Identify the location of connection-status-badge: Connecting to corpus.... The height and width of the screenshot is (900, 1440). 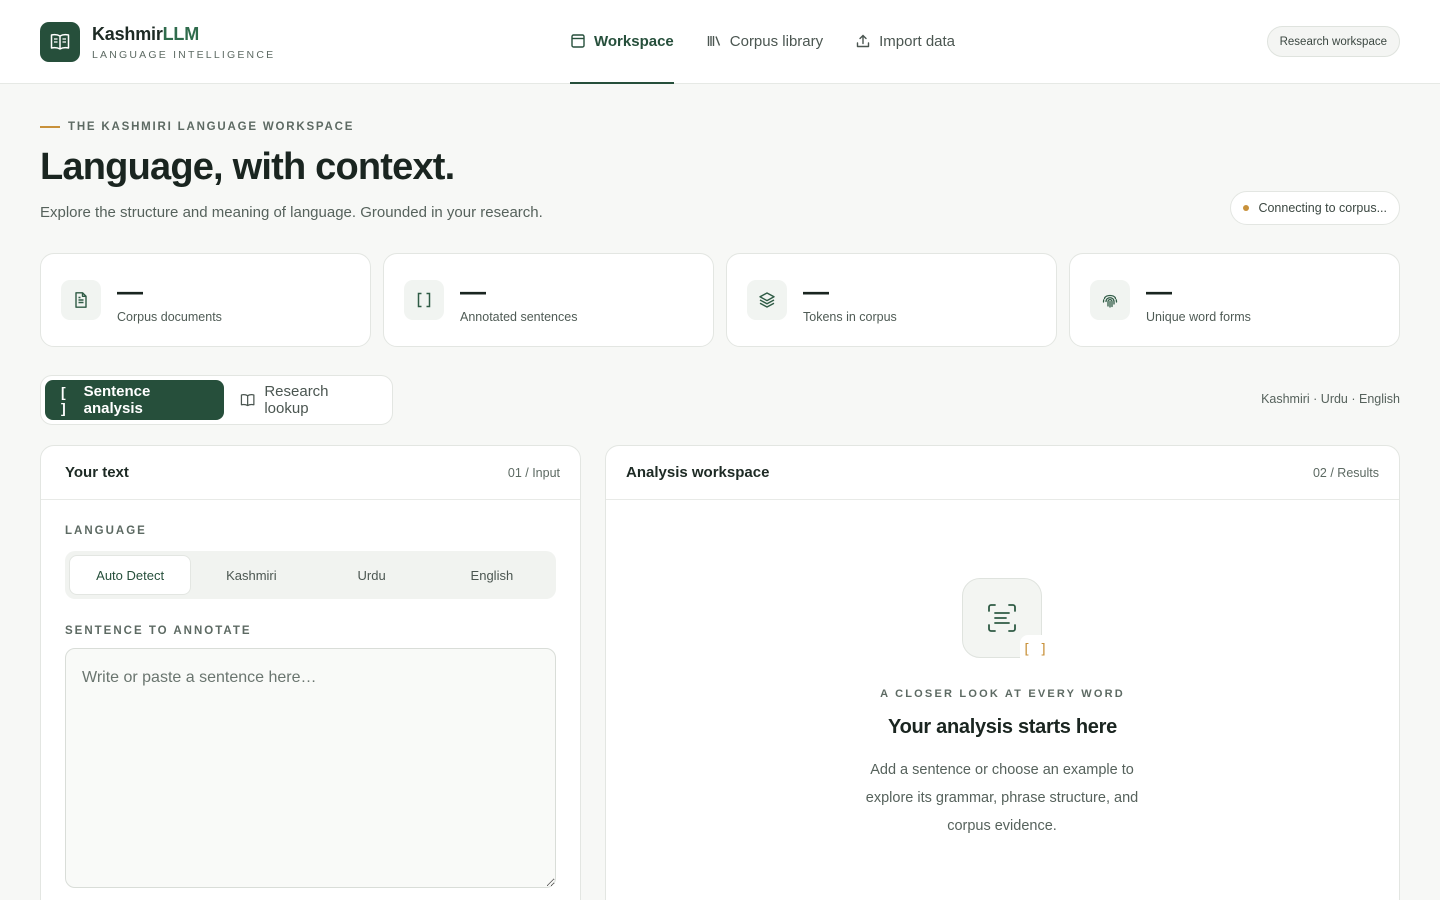
(1315, 208).